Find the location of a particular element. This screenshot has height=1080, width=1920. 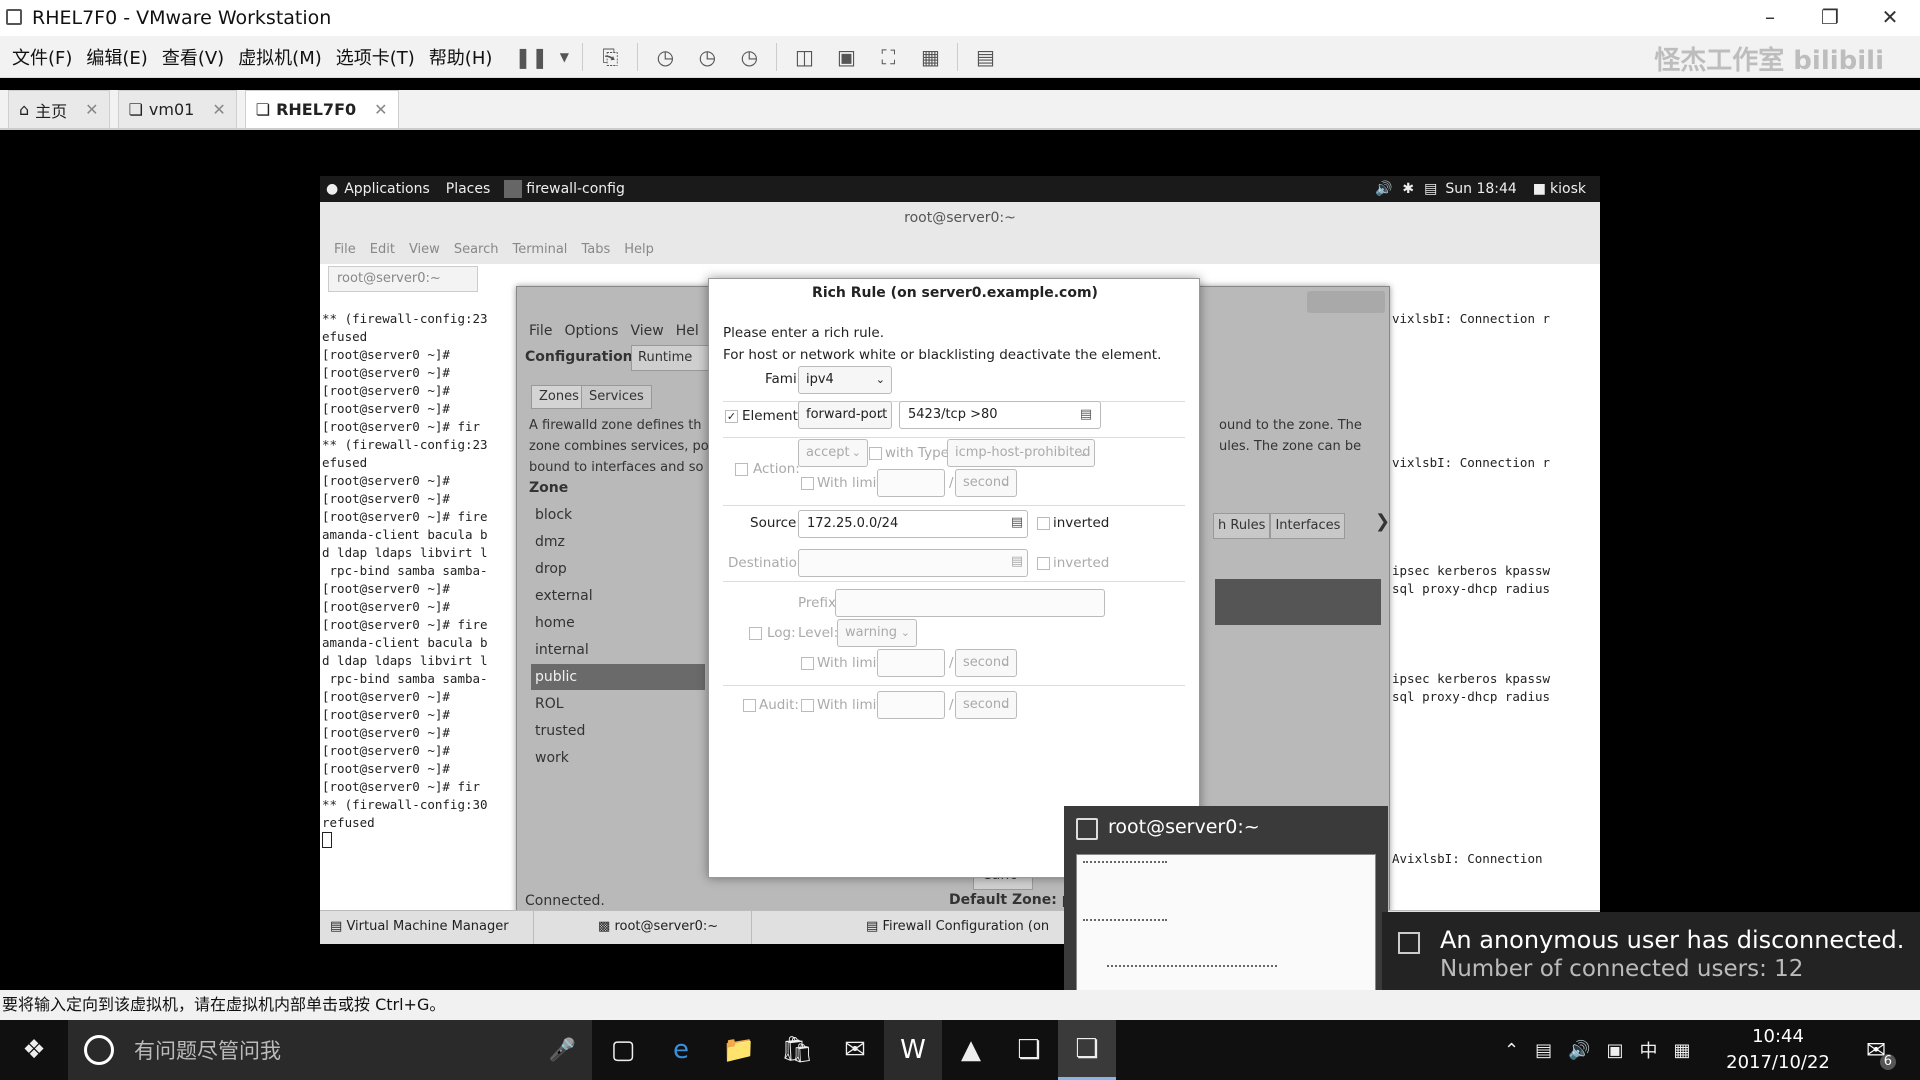

zone-item: ROL is located at coordinates (618, 704).